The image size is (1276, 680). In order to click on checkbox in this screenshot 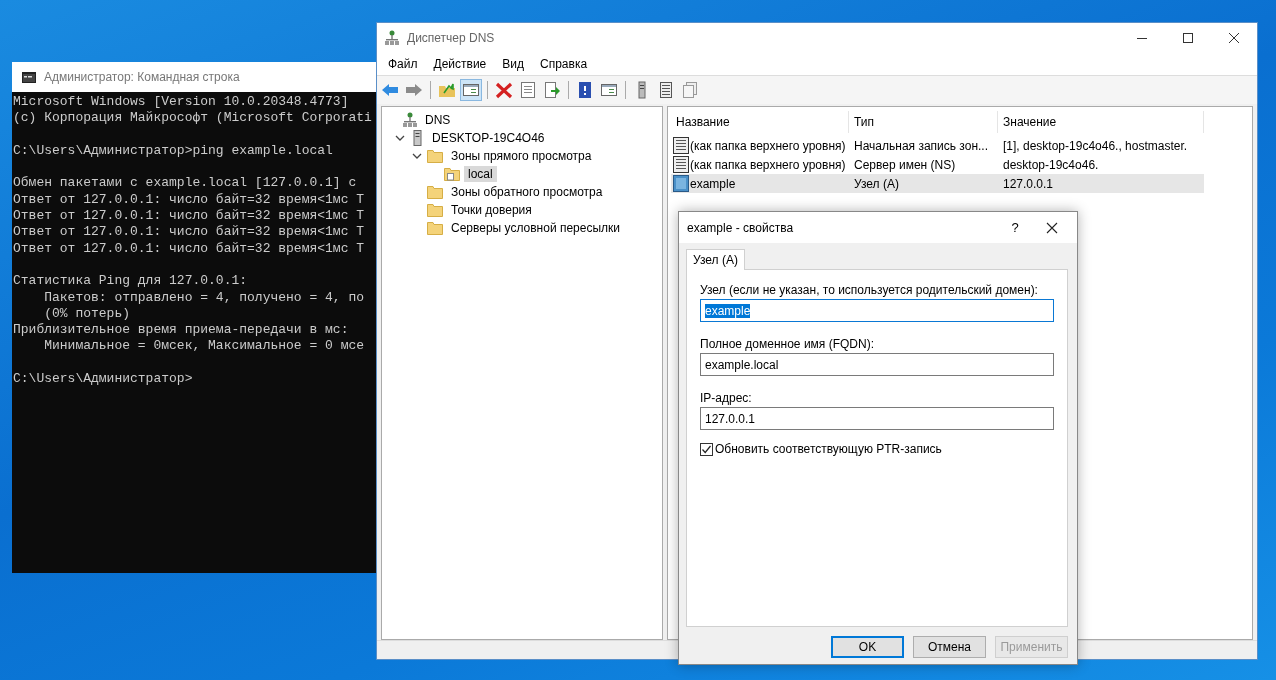, I will do `click(706, 449)`.